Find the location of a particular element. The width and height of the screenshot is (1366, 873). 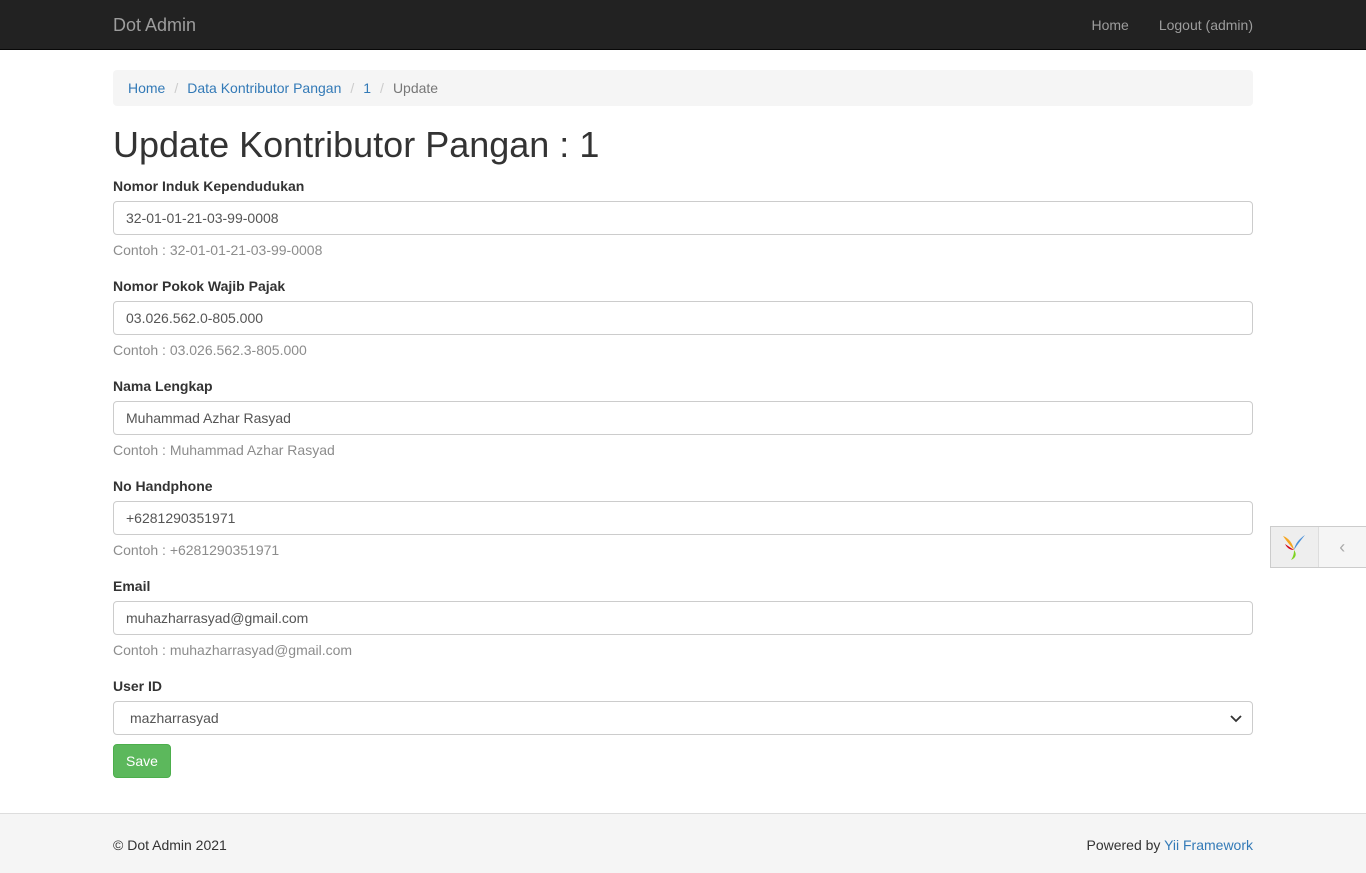

nav-links: Home Logout (admin) is located at coordinates (1157, 25).